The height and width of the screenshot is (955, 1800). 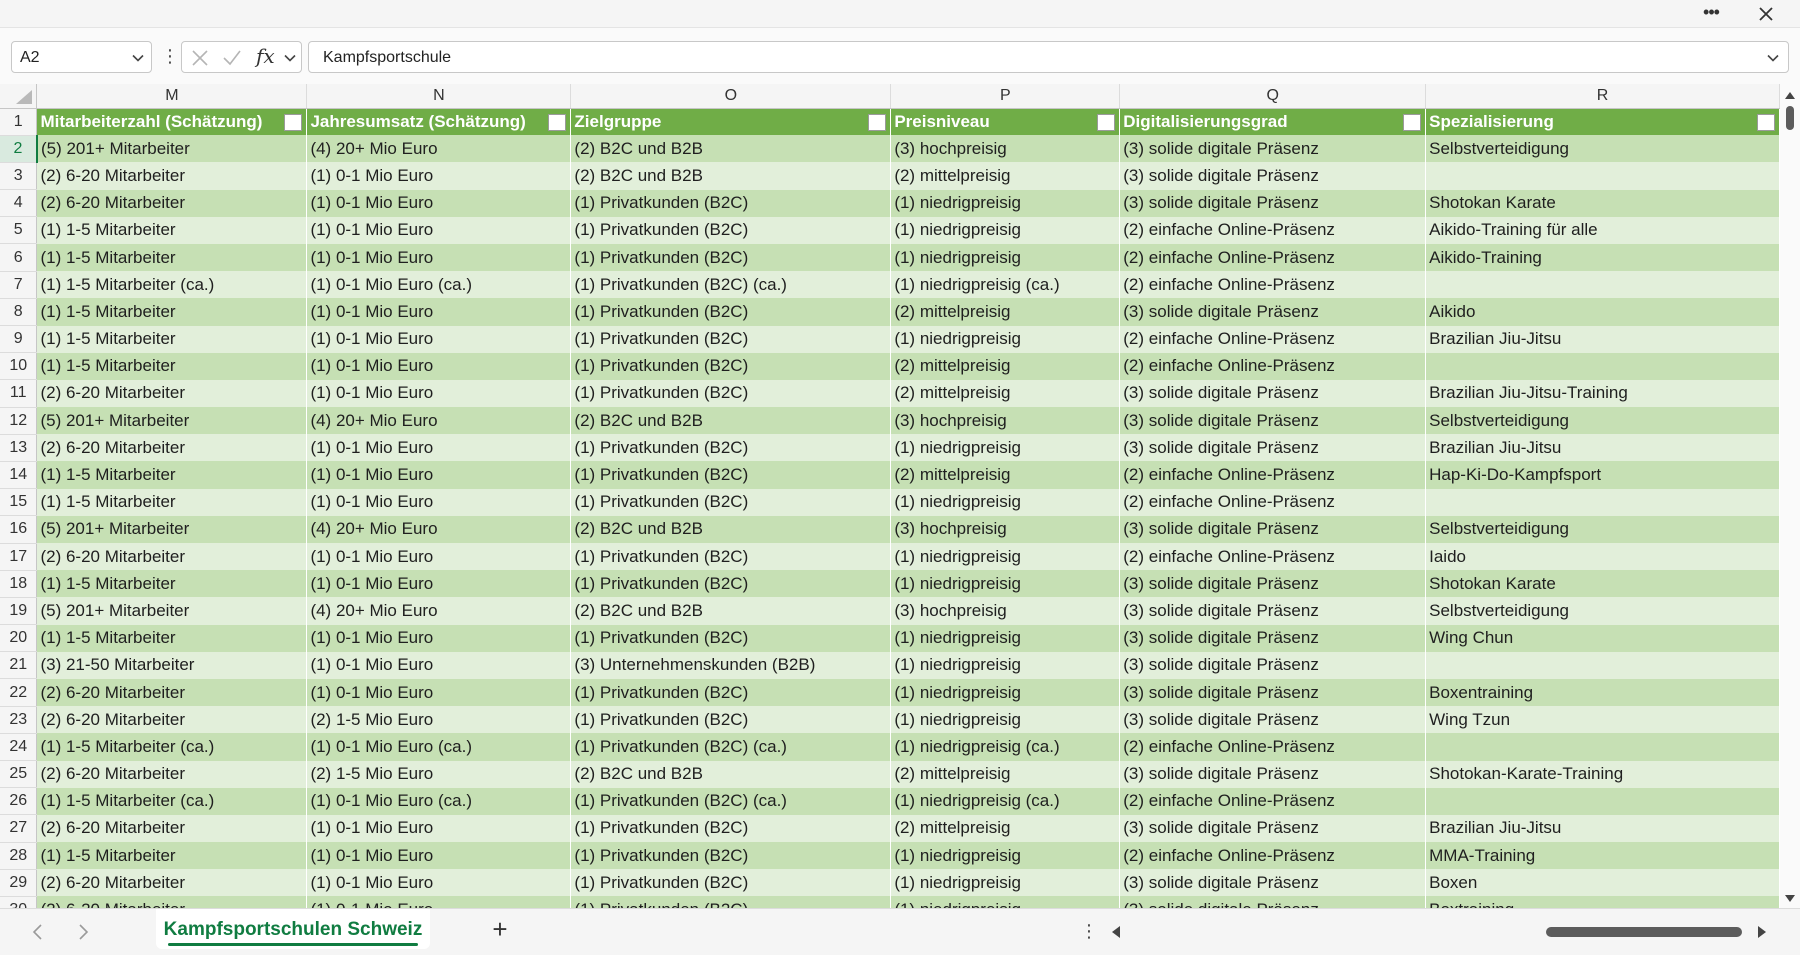 What do you see at coordinates (19, 902) in the screenshot?
I see `row-header: 30` at bounding box center [19, 902].